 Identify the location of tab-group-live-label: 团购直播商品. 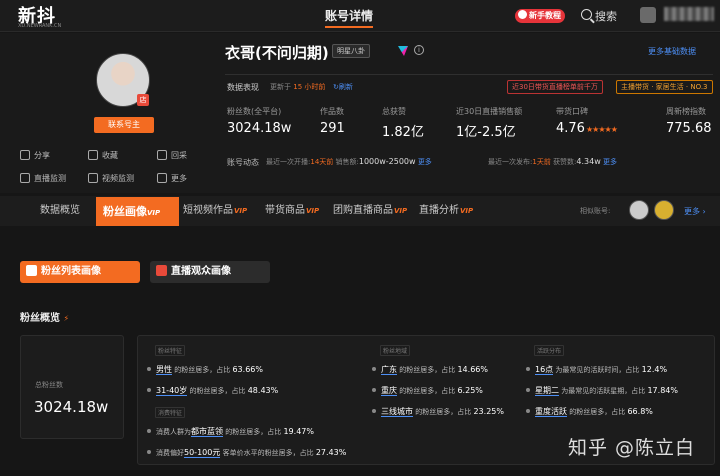
(363, 210).